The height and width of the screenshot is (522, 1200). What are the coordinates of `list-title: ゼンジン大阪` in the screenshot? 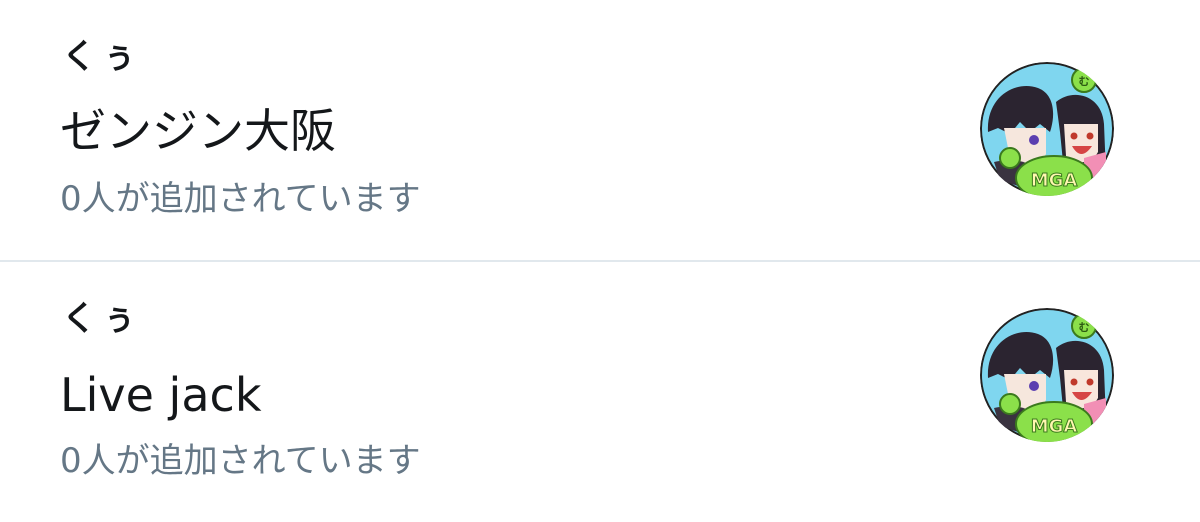 It's located at (198, 131).